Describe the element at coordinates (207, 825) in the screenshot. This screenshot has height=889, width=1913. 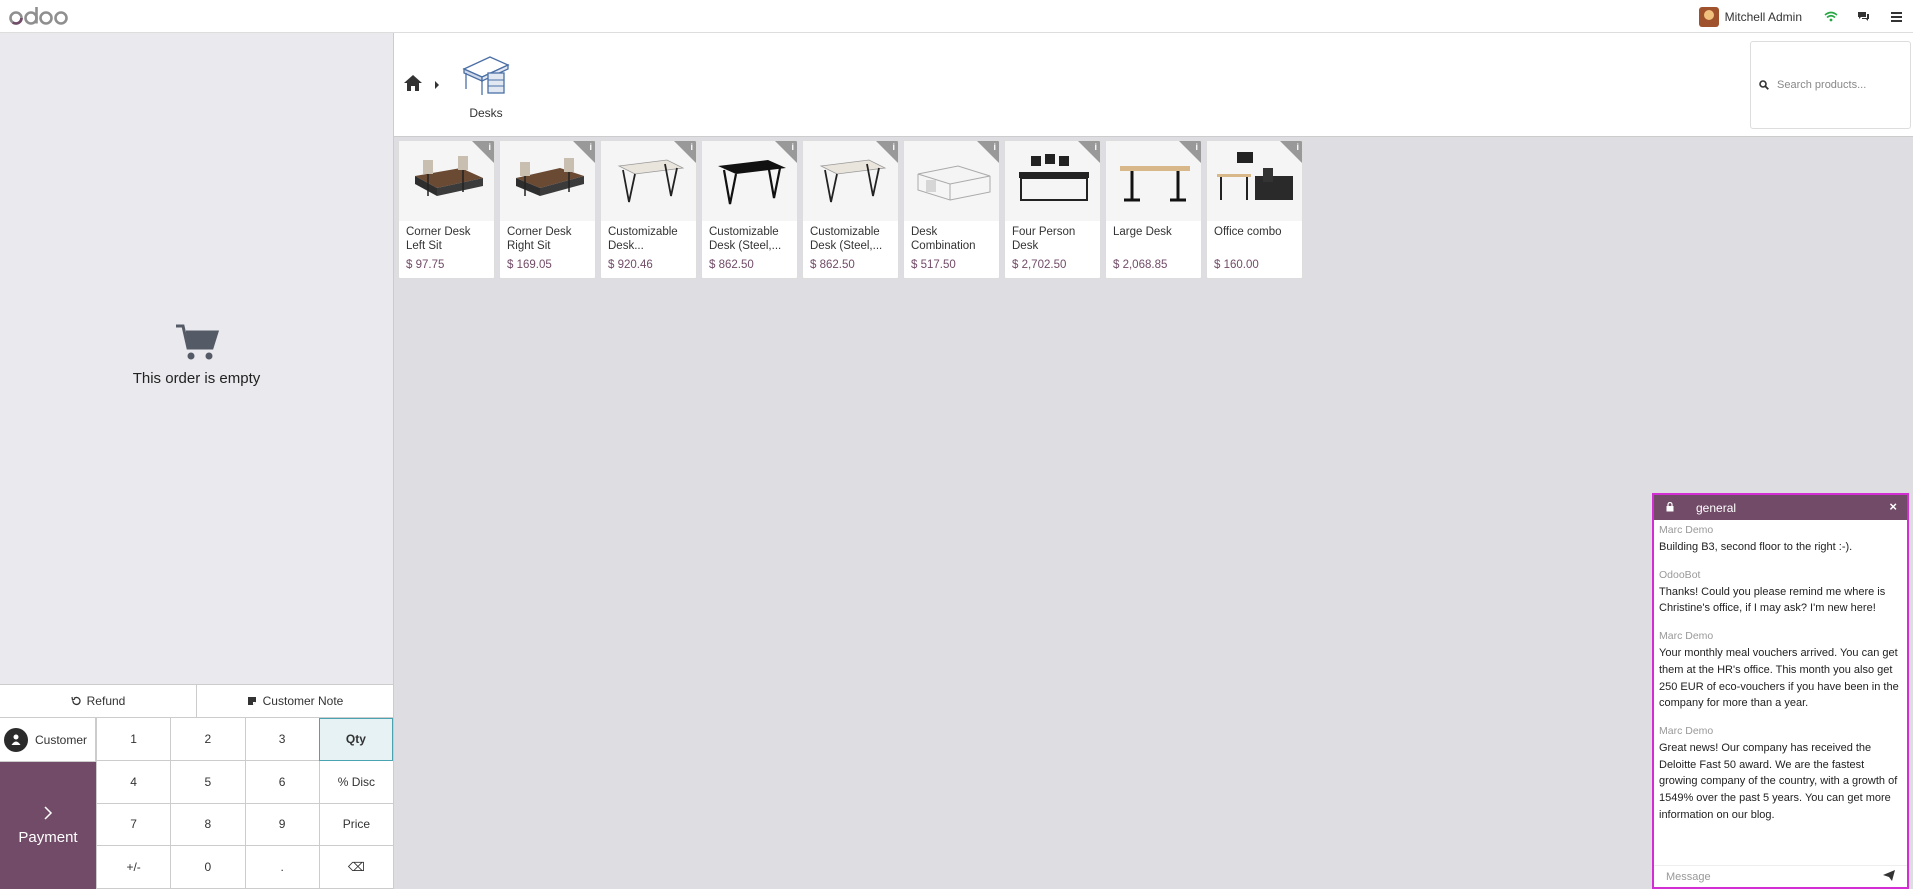
I see `numpad-key-8: 8` at that location.